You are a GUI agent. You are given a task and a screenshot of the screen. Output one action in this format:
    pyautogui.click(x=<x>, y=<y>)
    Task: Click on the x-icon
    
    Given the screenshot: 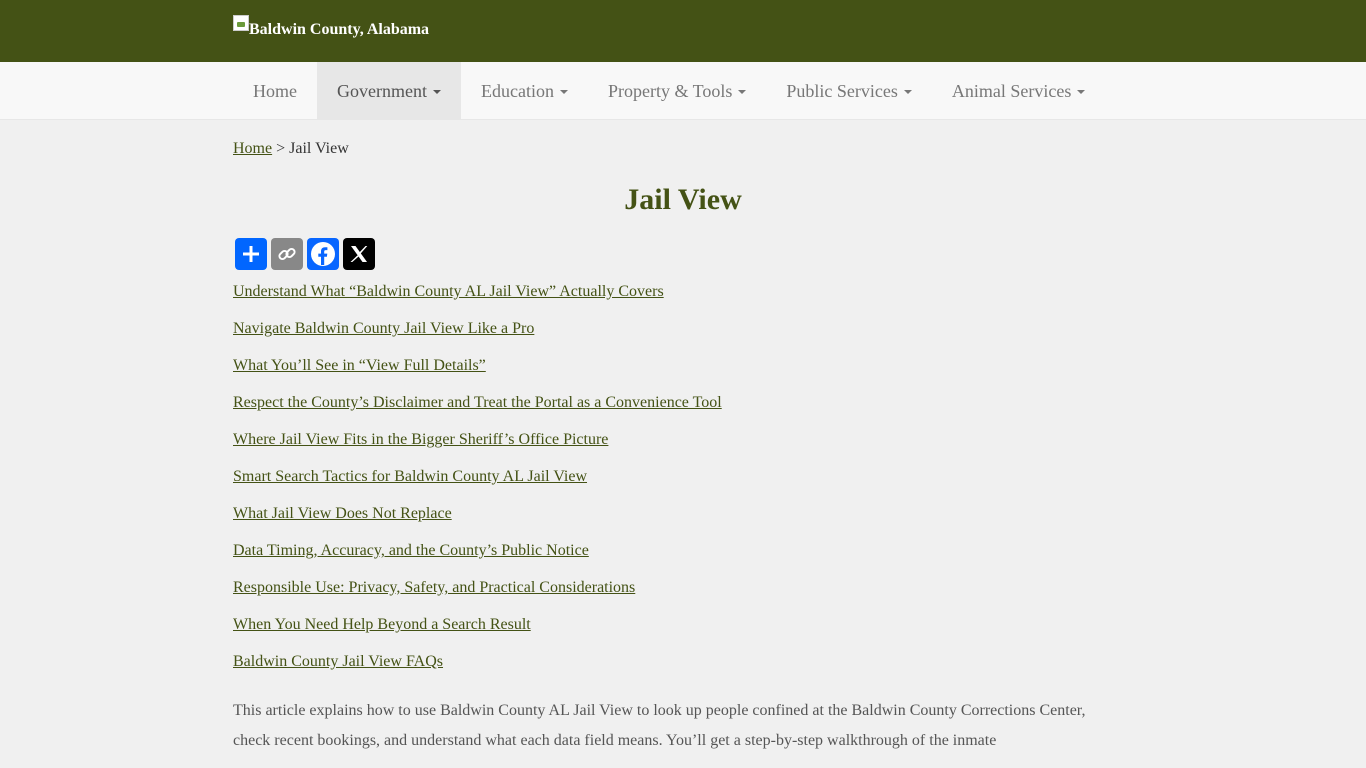 What is the action you would take?
    pyautogui.click(x=359, y=254)
    